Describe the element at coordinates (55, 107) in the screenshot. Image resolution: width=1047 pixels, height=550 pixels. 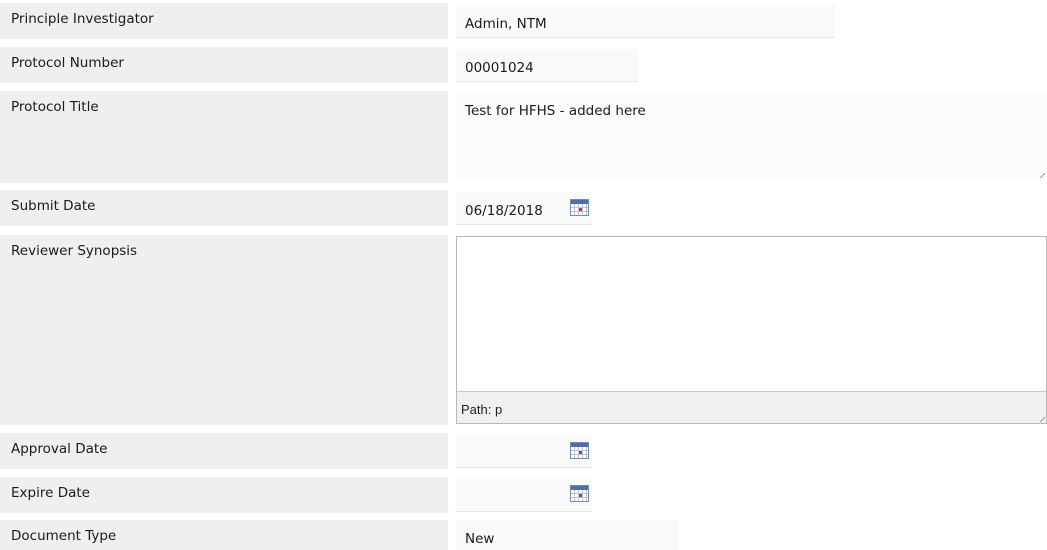
I see `label-text: Protocol Title` at that location.